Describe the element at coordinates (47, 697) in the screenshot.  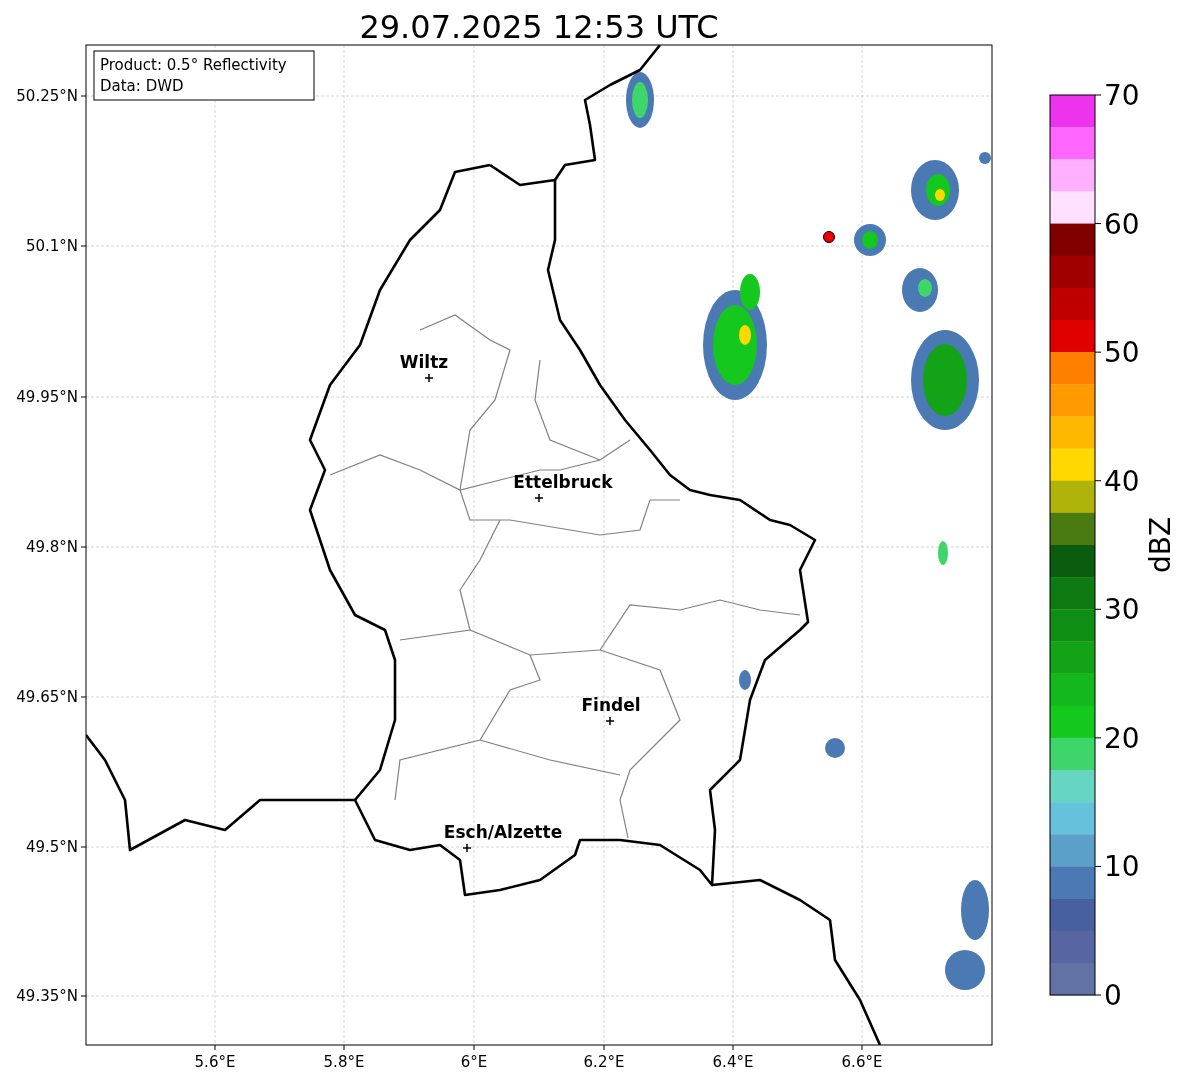
I see `axis-tick-label: 49.65°N` at that location.